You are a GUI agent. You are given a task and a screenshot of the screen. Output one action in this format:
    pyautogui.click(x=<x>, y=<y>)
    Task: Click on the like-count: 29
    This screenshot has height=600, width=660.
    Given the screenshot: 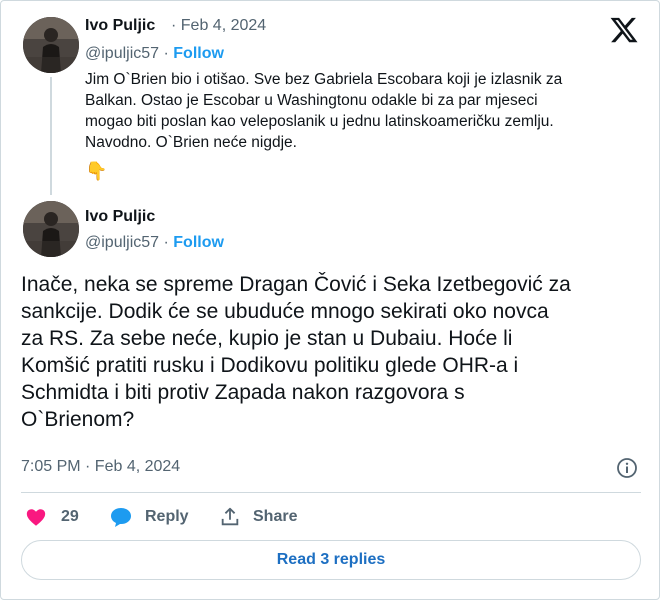 What is the action you would take?
    pyautogui.click(x=70, y=516)
    